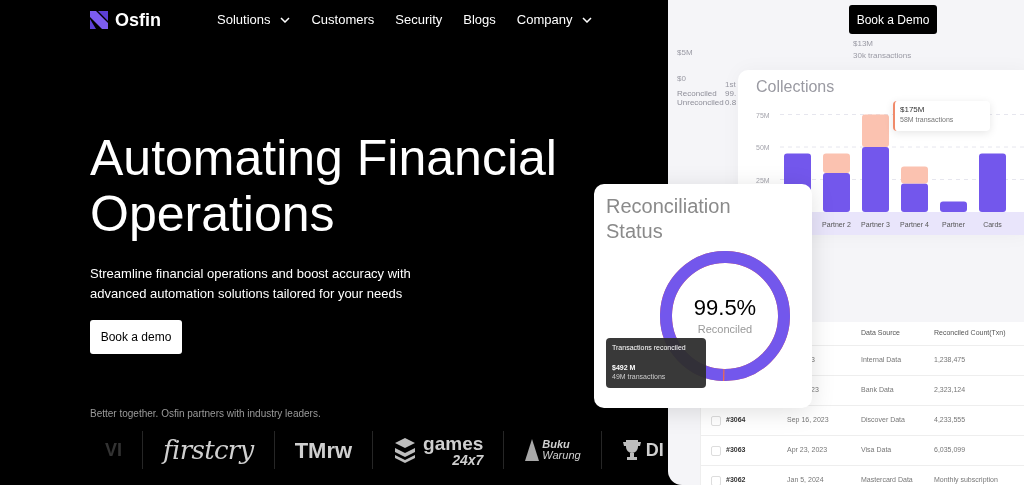 The height and width of the screenshot is (485, 1024). Describe the element at coordinates (138, 20) in the screenshot. I see `brand-name: Osfin` at that location.